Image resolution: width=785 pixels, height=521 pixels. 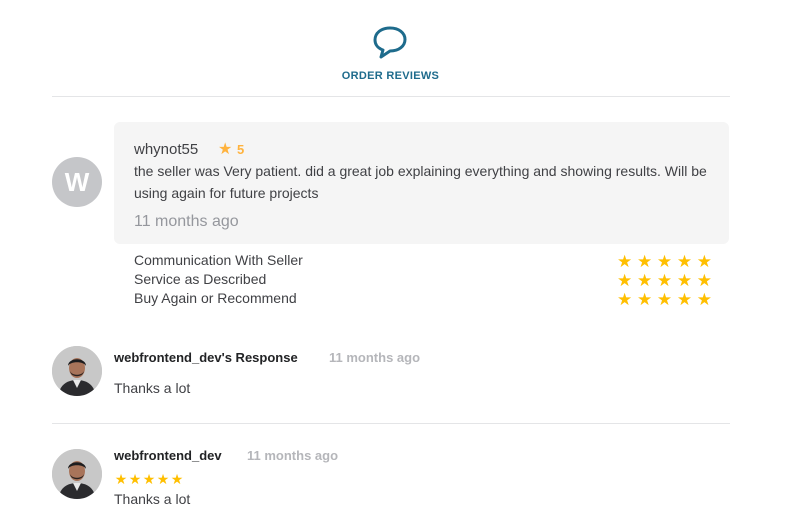 What do you see at coordinates (186, 221) in the screenshot?
I see `review-time: 11 months ago` at bounding box center [186, 221].